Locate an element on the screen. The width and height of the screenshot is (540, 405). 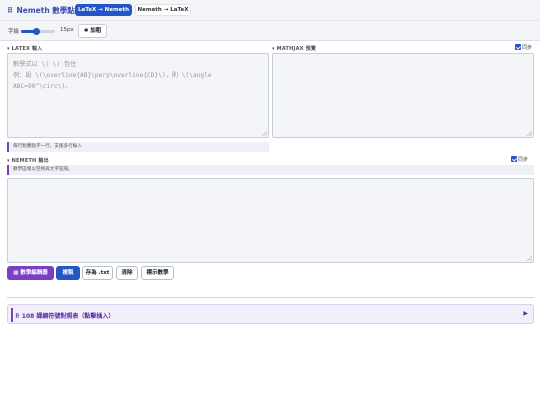
nemeth-sync-label: 同步 is located at coordinates (523, 160).